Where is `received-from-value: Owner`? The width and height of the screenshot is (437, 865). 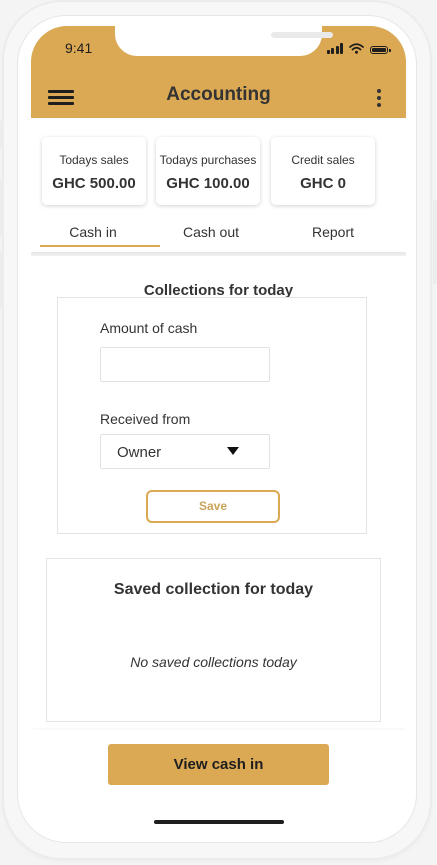
received-from-value: Owner is located at coordinates (139, 452).